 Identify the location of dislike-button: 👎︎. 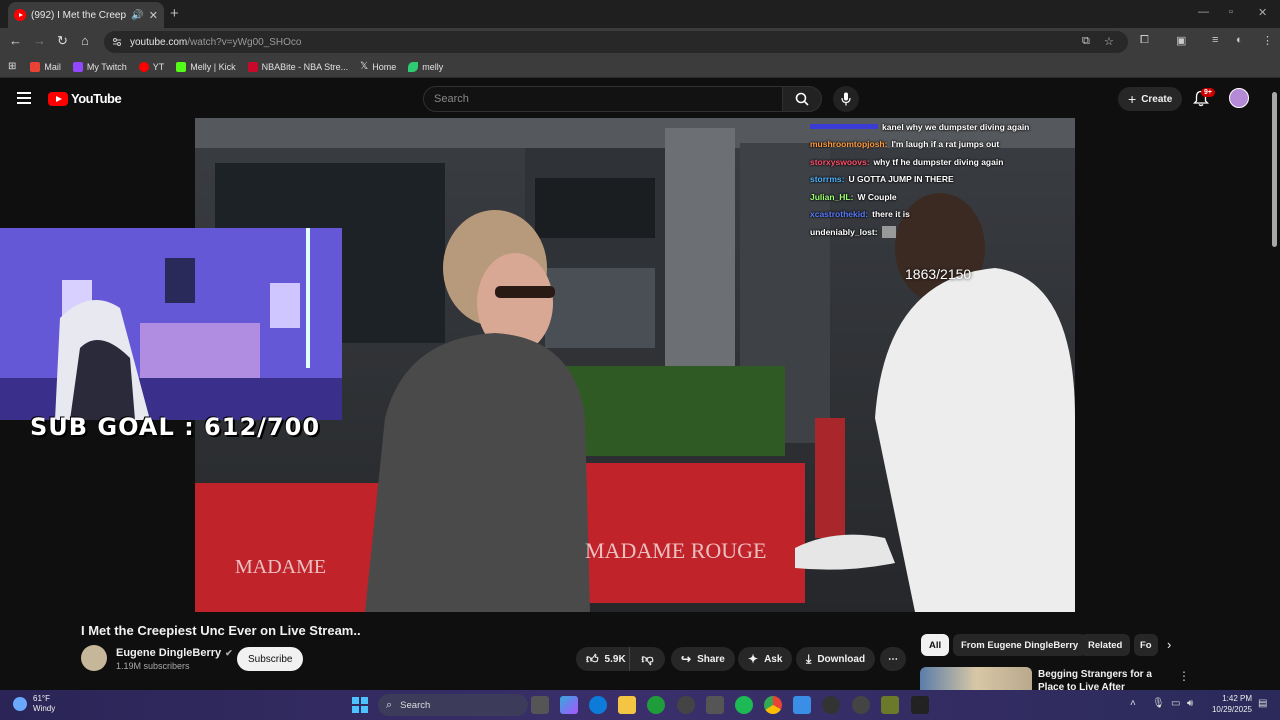
(647, 659).